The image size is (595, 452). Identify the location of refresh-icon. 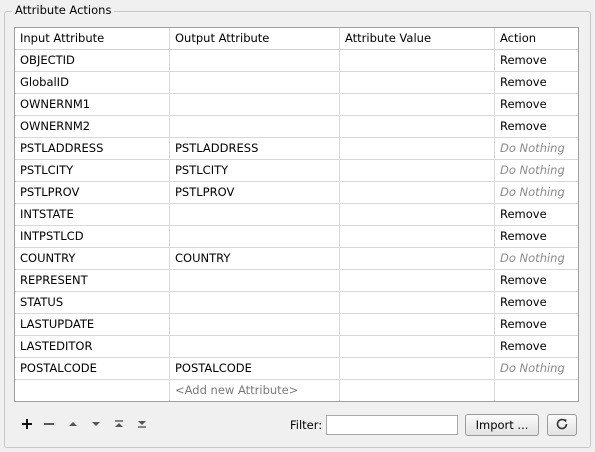
(562, 425).